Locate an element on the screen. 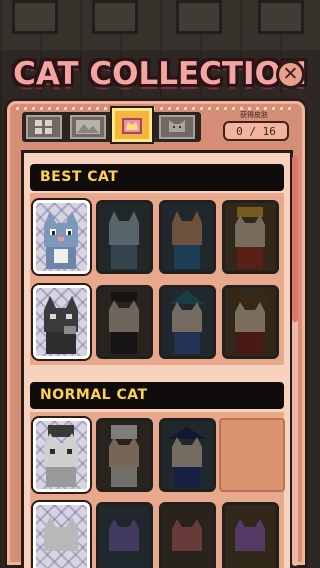 This screenshot has height=568, width=320. skin-counter-label: 获得皮肤 is located at coordinates (254, 115).